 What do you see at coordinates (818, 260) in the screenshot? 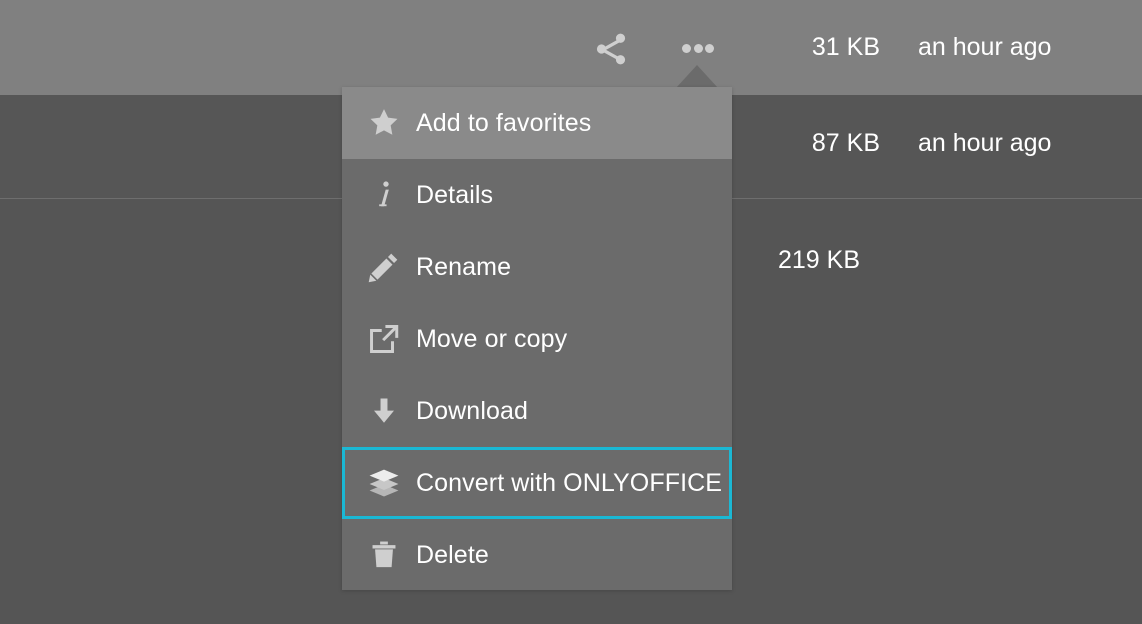
I see `file-size: 219 KB` at bounding box center [818, 260].